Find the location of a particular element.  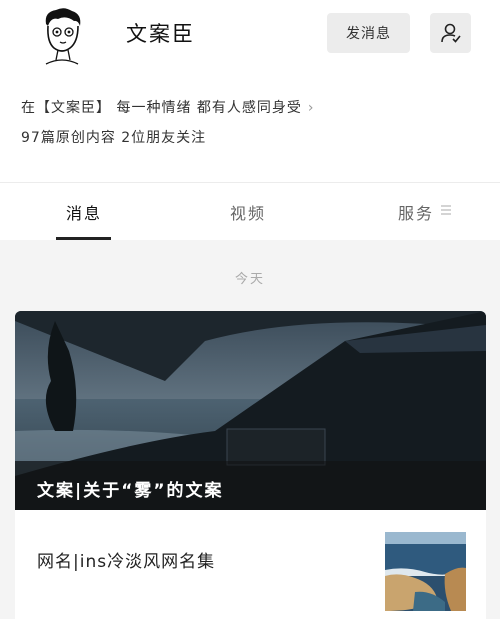

follow-button is located at coordinates (450, 33).